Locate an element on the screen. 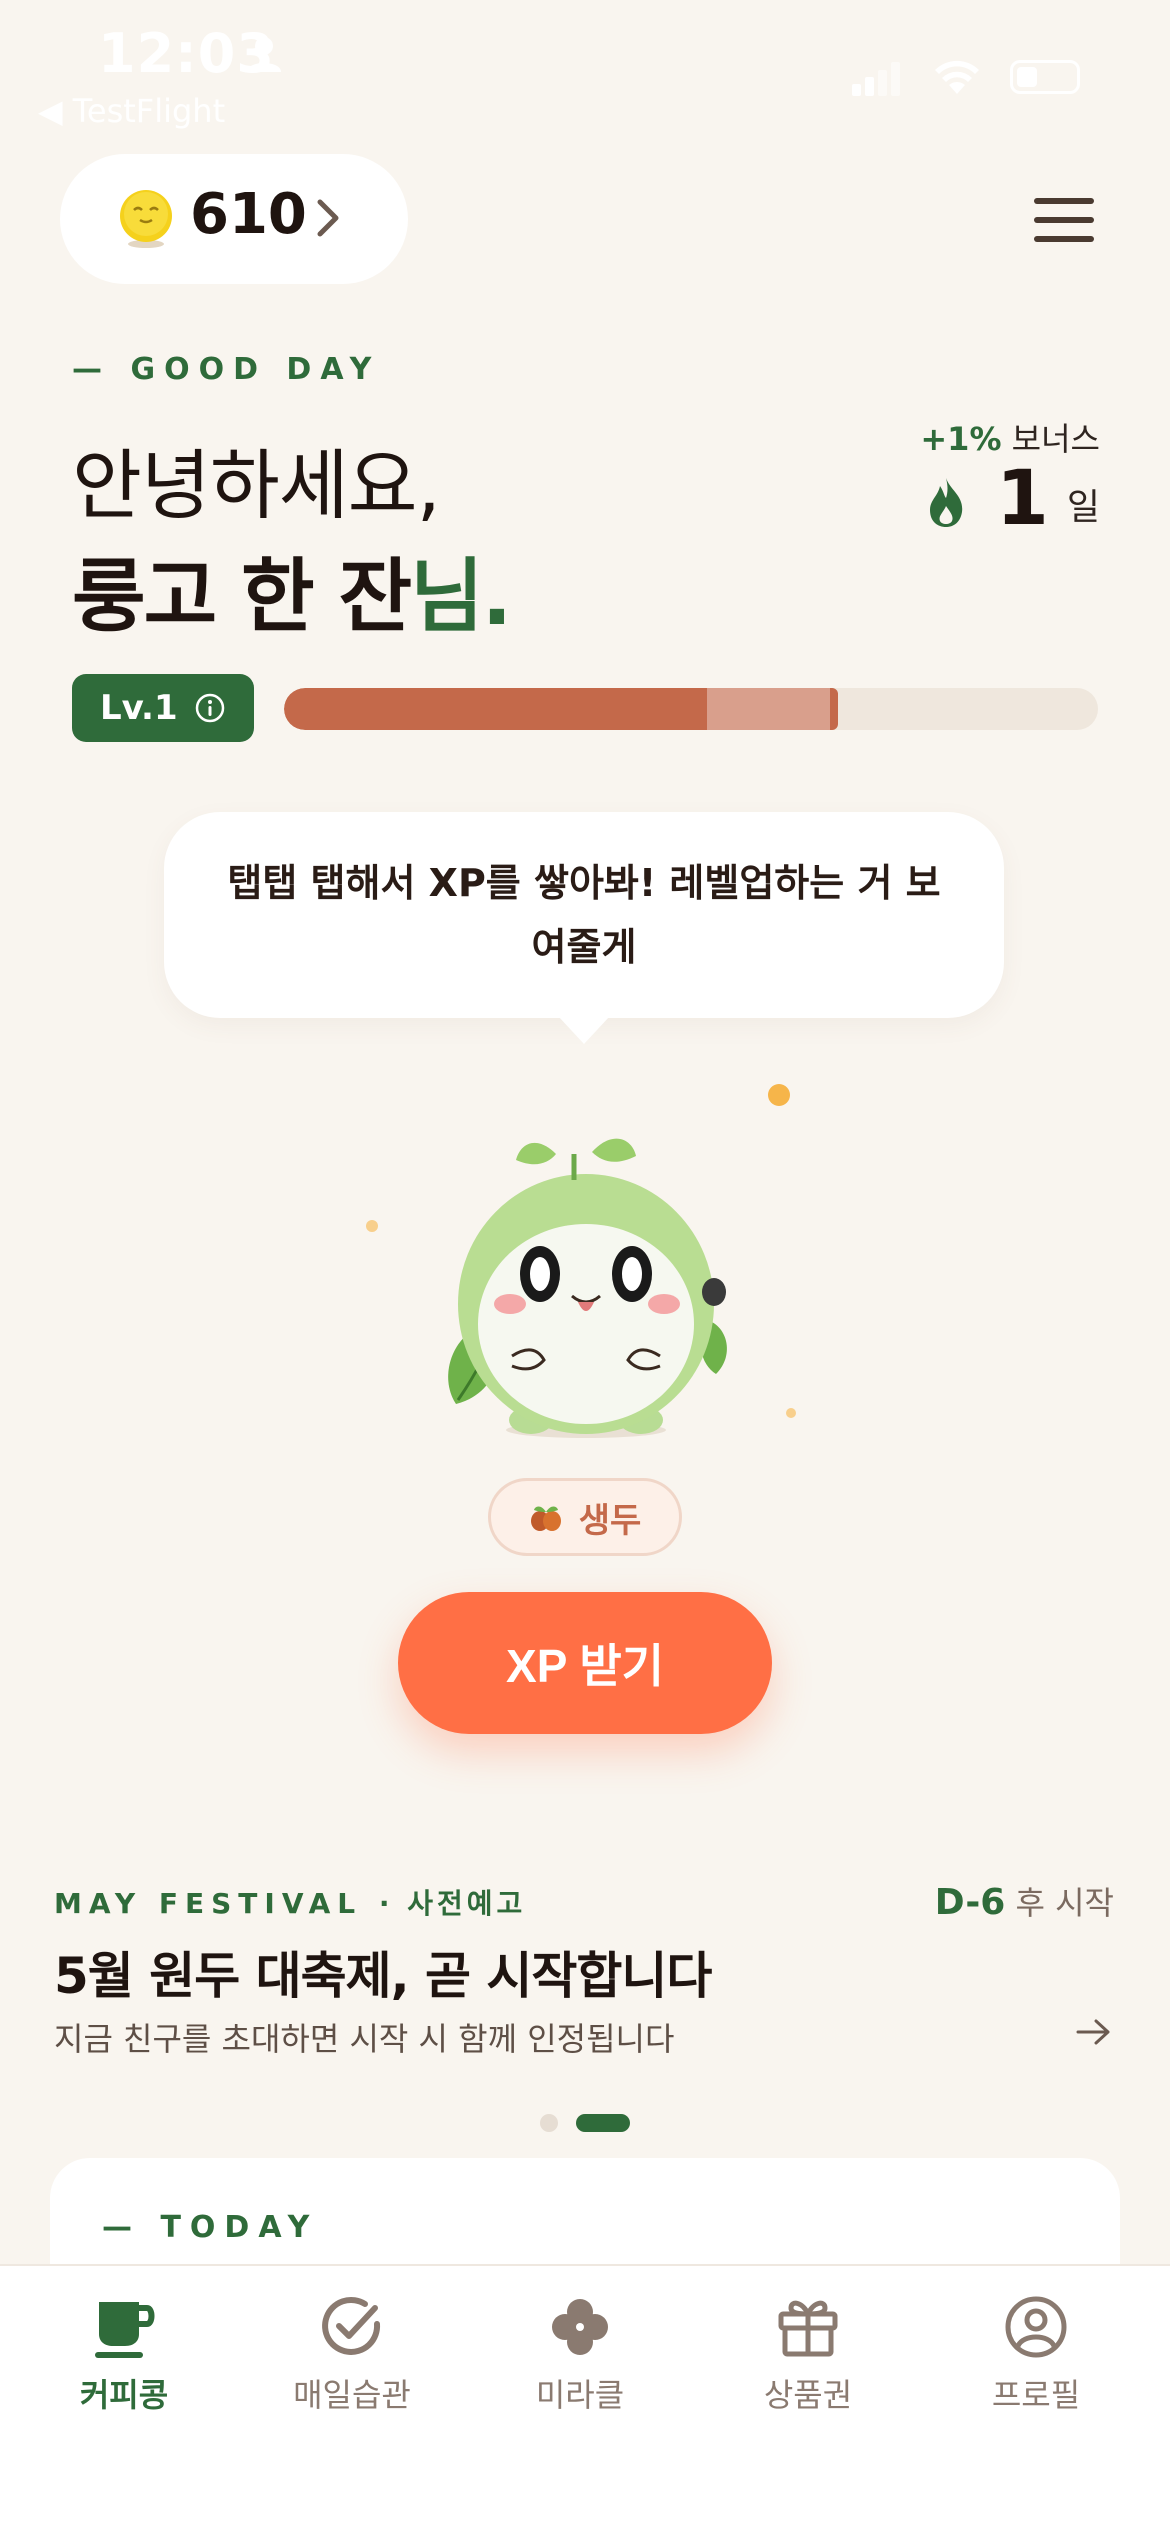 The width and height of the screenshot is (1170, 2532). person-icon is located at coordinates (264, 54).